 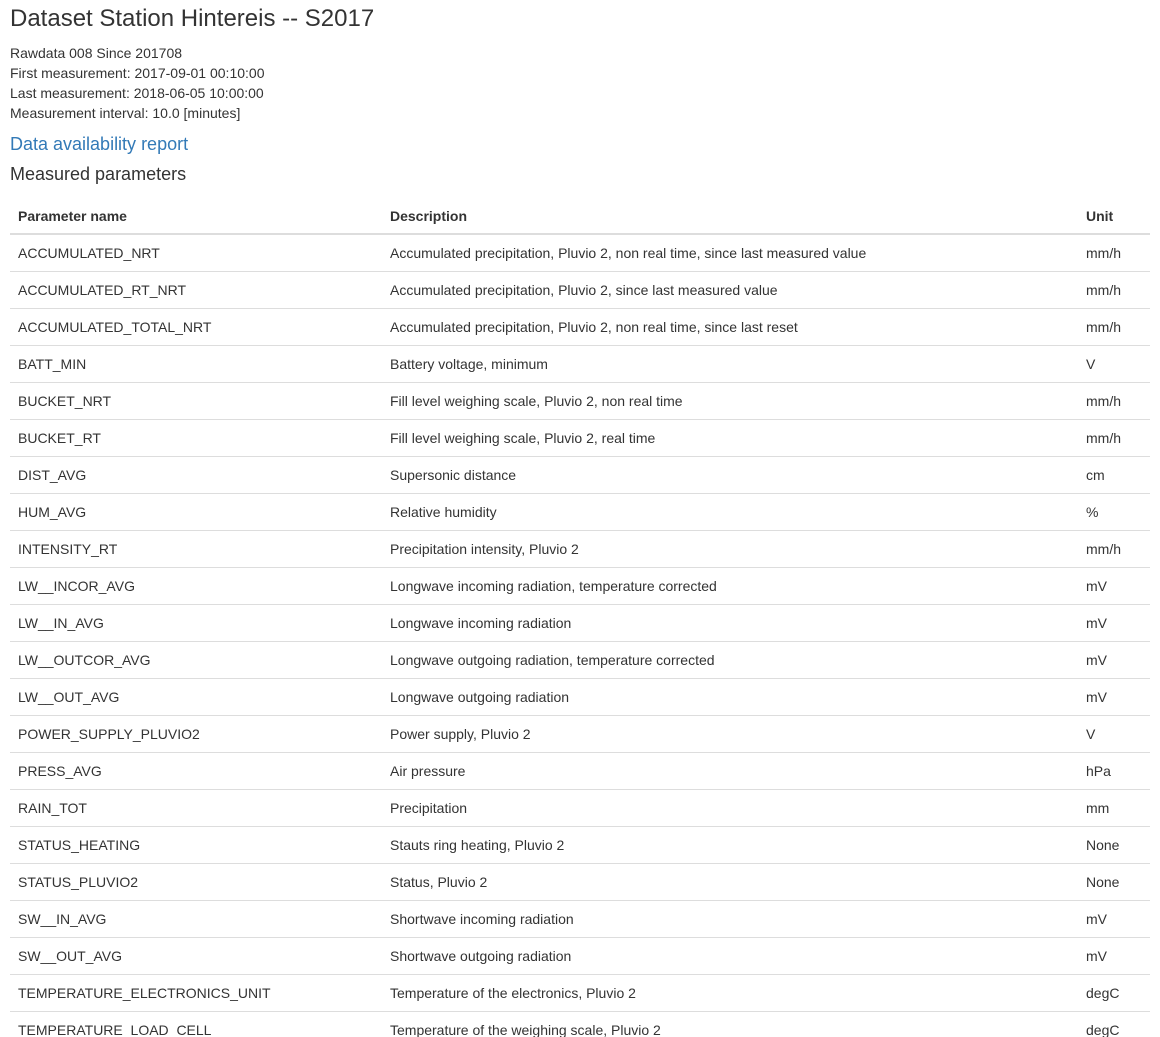 What do you see at coordinates (137, 73) in the screenshot?
I see `first-measurement: First measurement: 2017-09-01 00:10:00` at bounding box center [137, 73].